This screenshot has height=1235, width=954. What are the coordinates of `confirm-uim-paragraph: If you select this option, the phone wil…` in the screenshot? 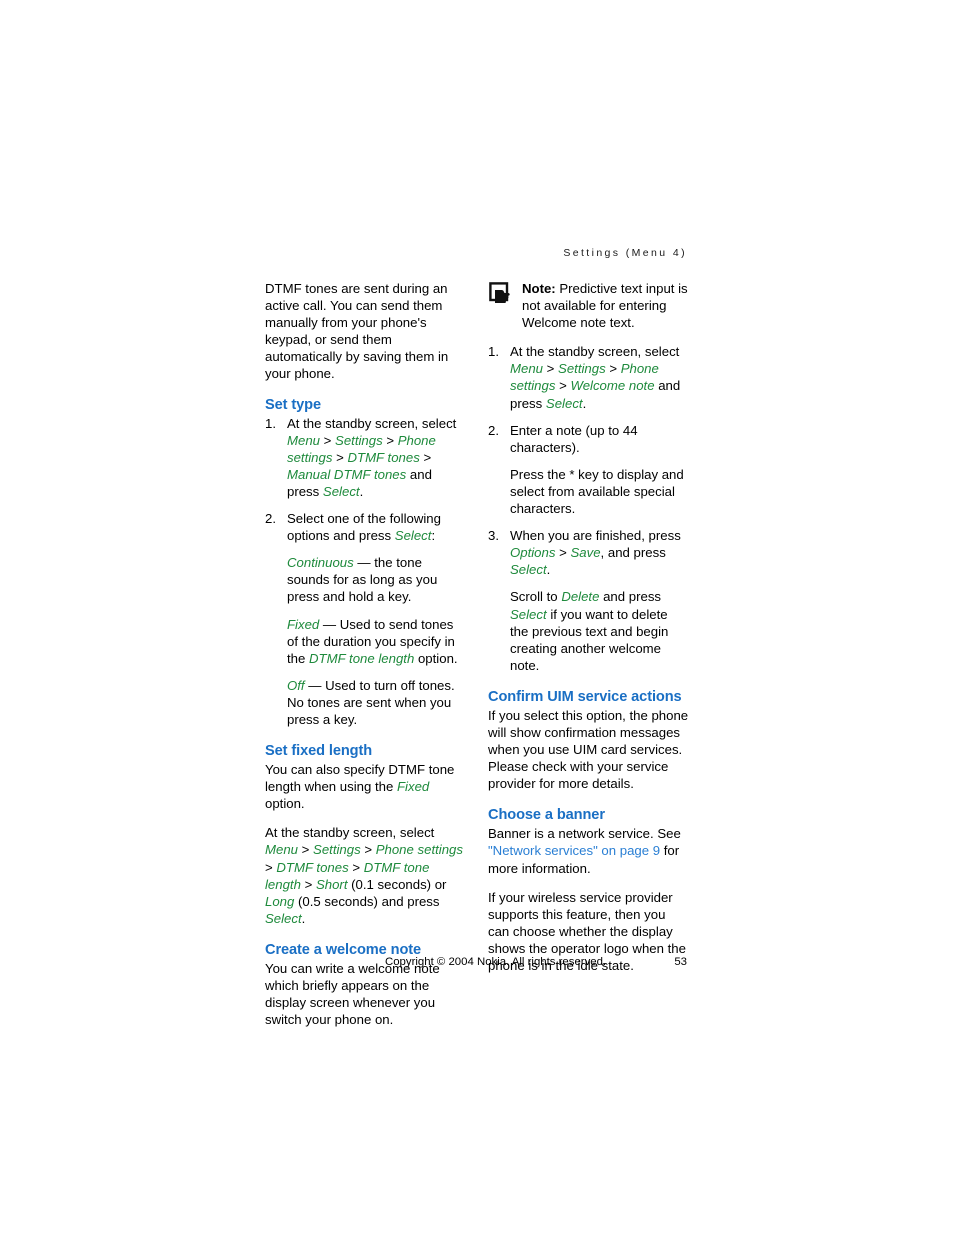 It's located at (588, 749).